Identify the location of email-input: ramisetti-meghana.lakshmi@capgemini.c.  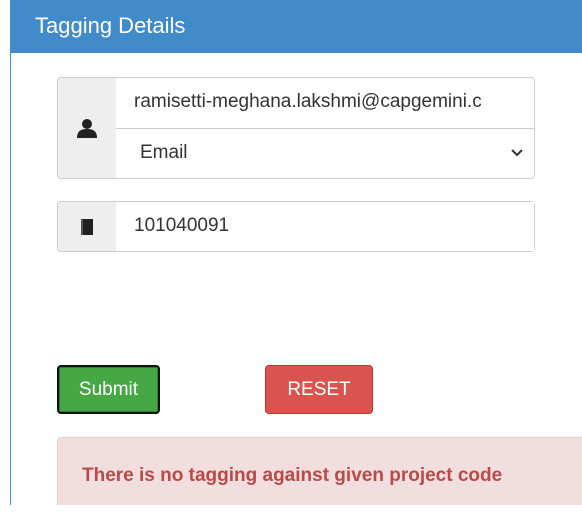
(325, 103).